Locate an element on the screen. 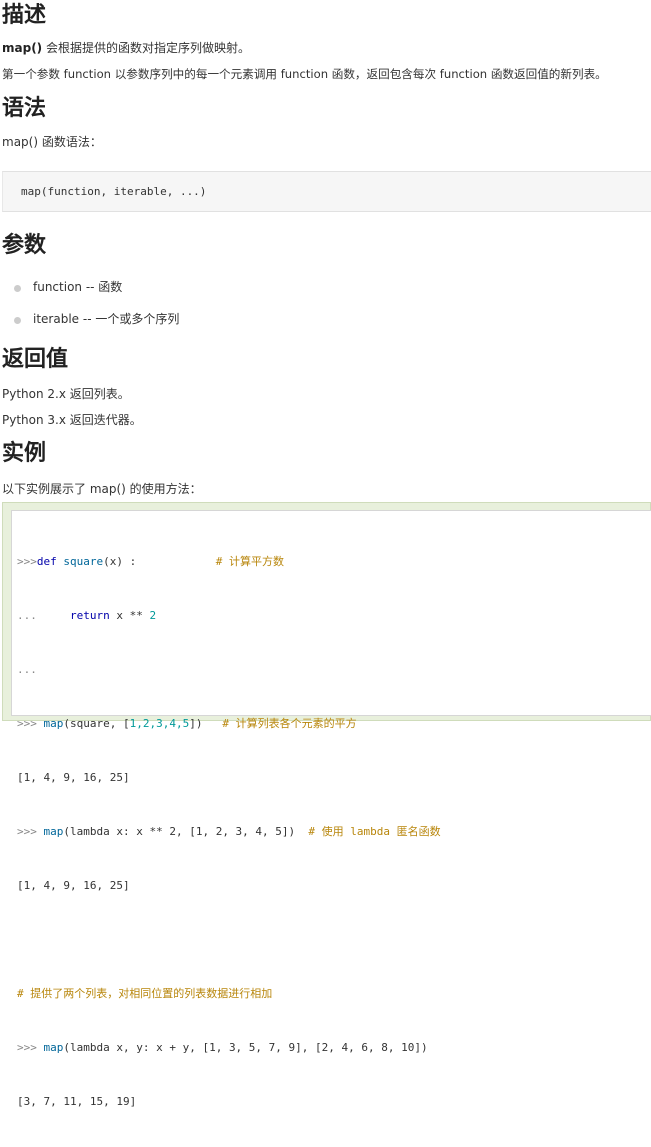 The width and height of the screenshot is (651, 1147). code-output-line: [3, 7, 11, 15, 19] is located at coordinates (77, 1101).